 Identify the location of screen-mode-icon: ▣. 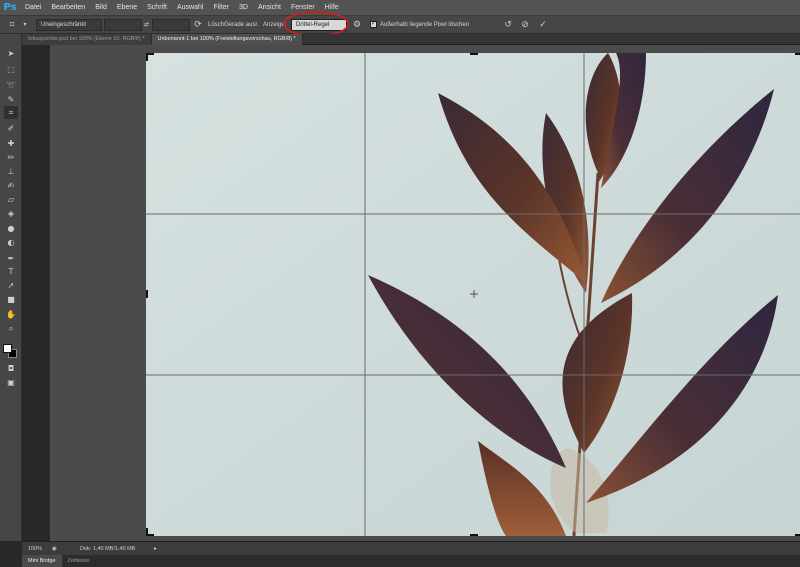
(11, 382).